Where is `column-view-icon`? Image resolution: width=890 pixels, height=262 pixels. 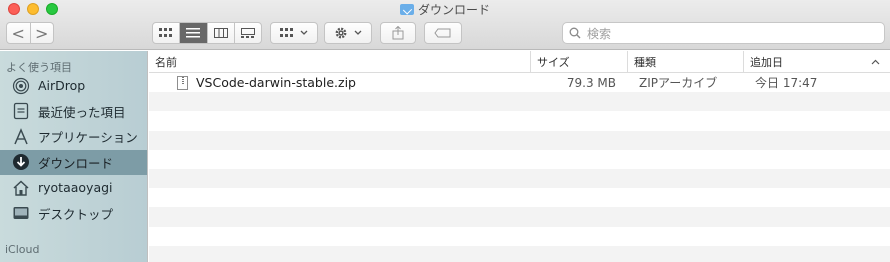
column-view-icon is located at coordinates (220, 33).